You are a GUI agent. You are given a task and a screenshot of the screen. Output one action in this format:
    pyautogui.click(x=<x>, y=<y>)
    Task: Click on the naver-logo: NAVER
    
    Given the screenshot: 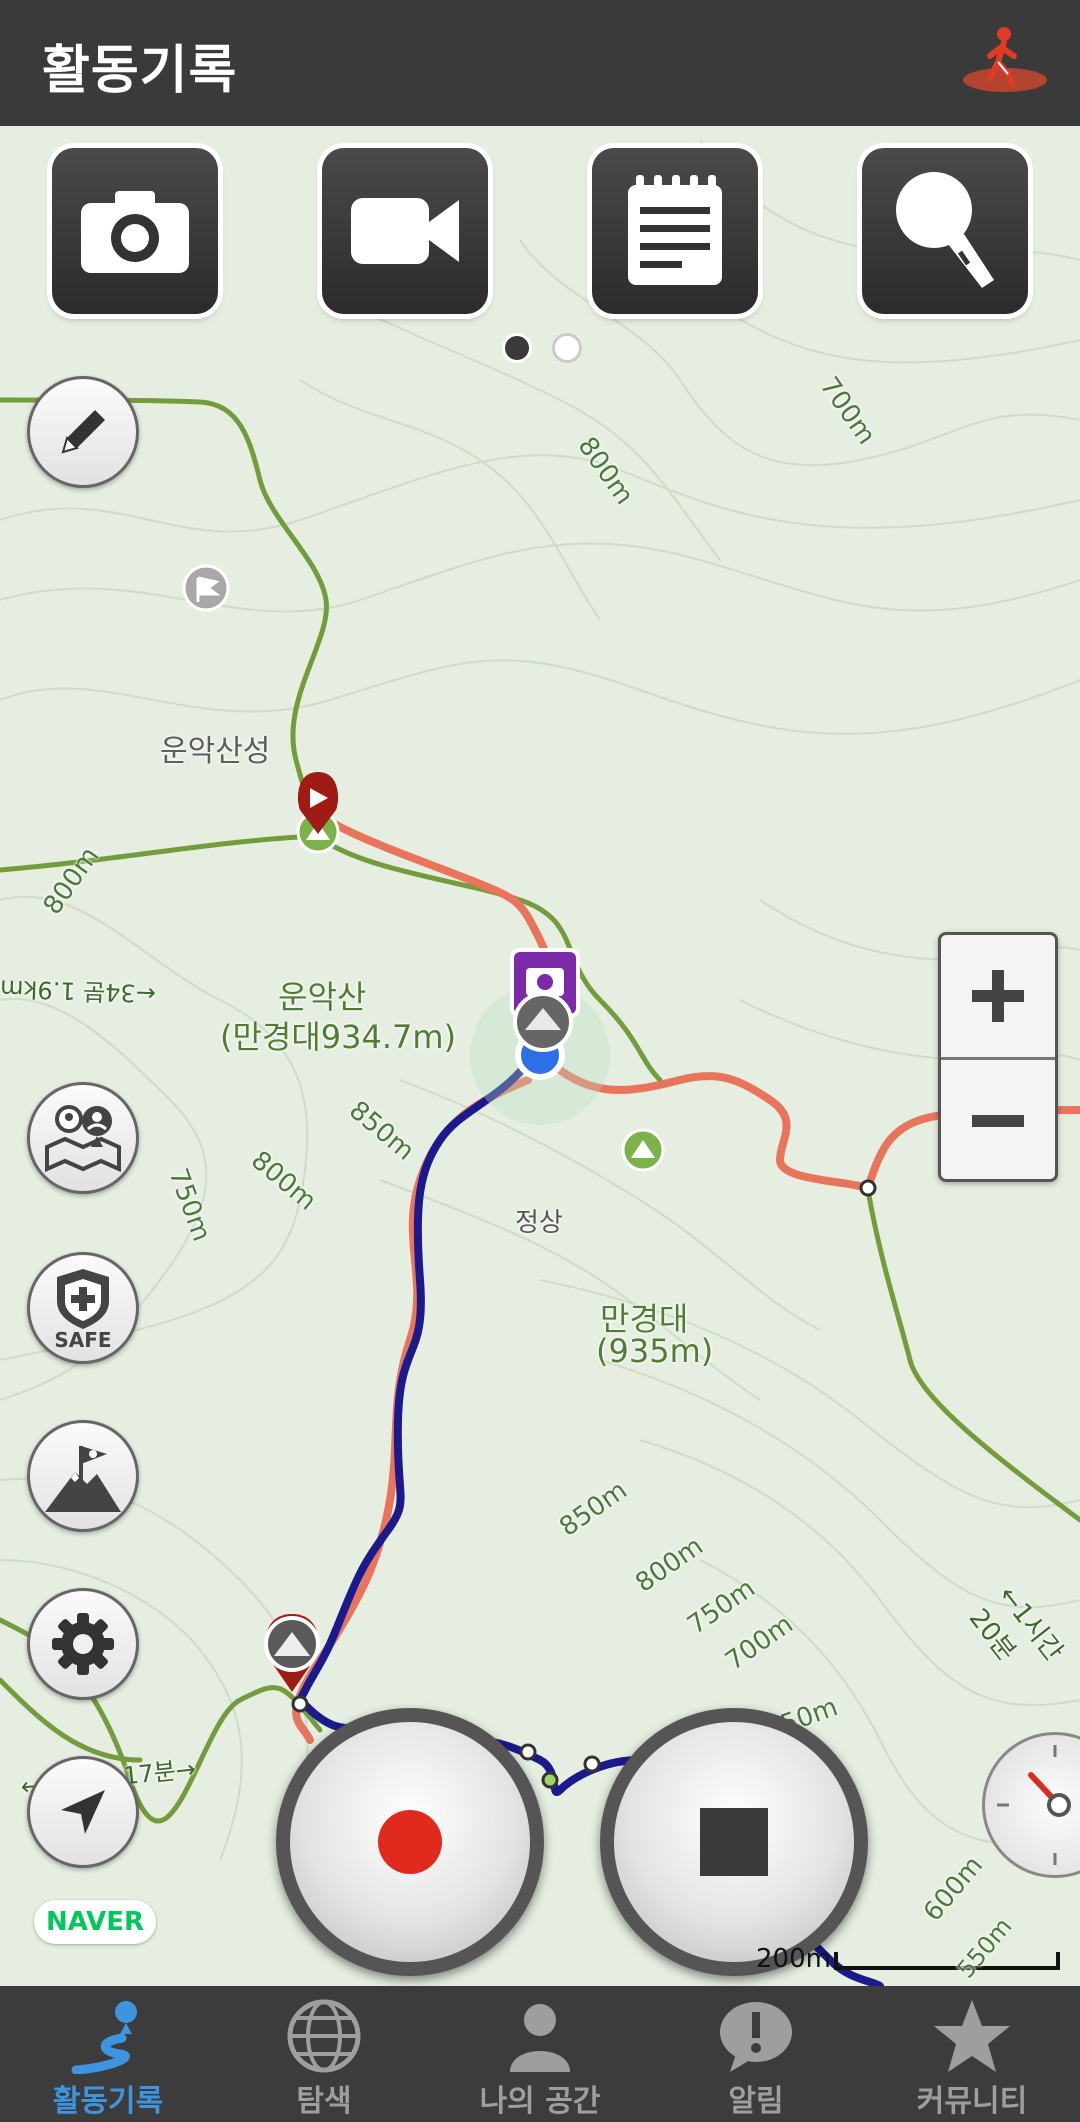 What is the action you would take?
    pyautogui.click(x=95, y=1922)
    